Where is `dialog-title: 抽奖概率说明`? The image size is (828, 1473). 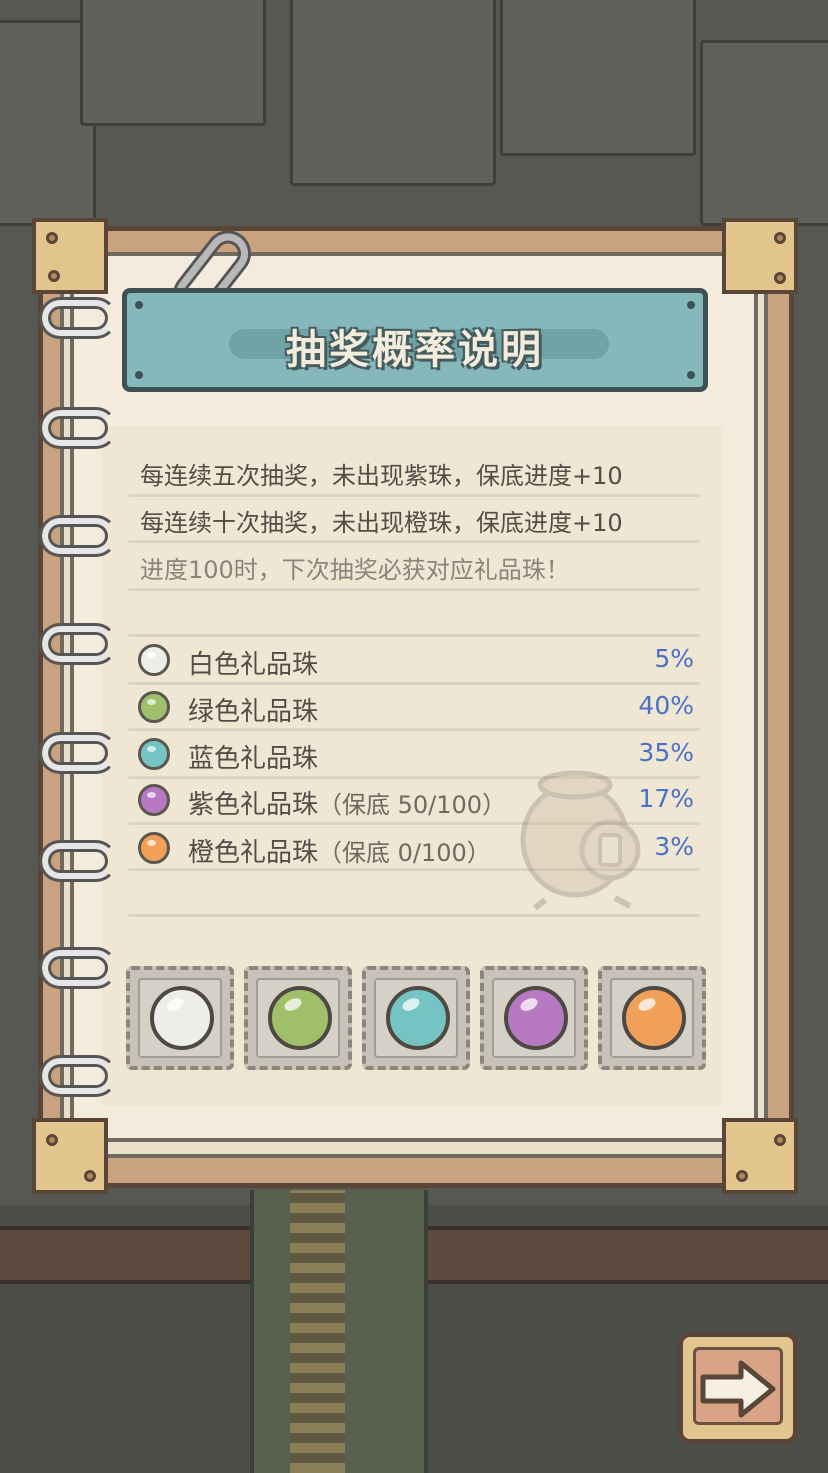 dialog-title: 抽奖概率说明 is located at coordinates (415, 350).